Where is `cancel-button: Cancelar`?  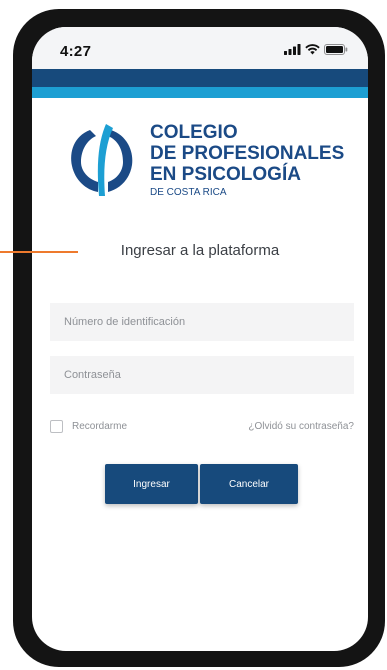 cancel-button: Cancelar is located at coordinates (249, 484).